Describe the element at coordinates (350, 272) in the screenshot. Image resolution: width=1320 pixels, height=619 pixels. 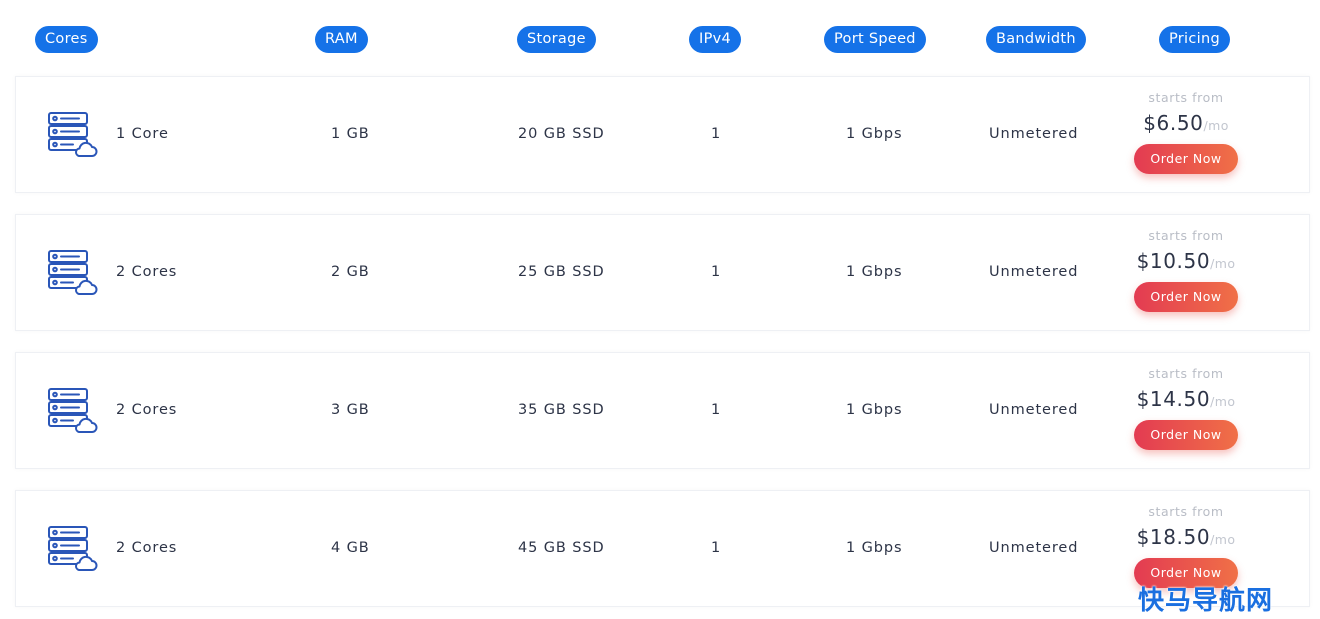
I see `plan-ram: 2 GB` at that location.